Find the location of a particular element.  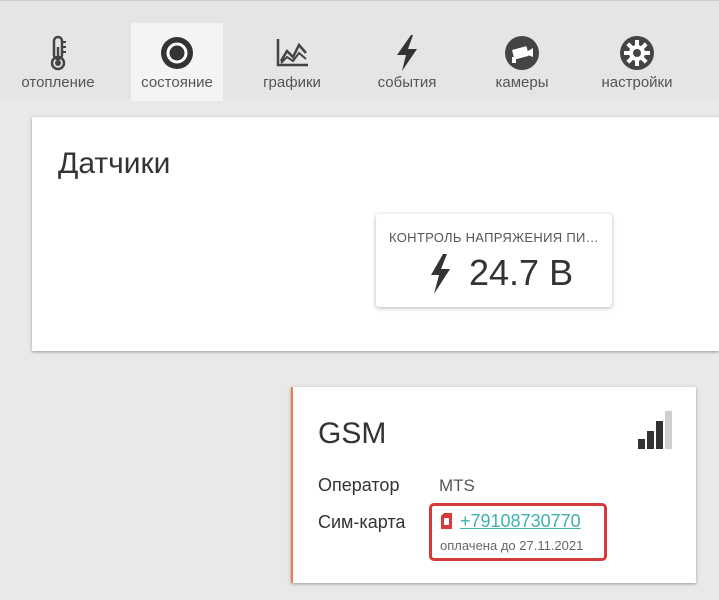

signal-strength-icon is located at coordinates (655, 430).